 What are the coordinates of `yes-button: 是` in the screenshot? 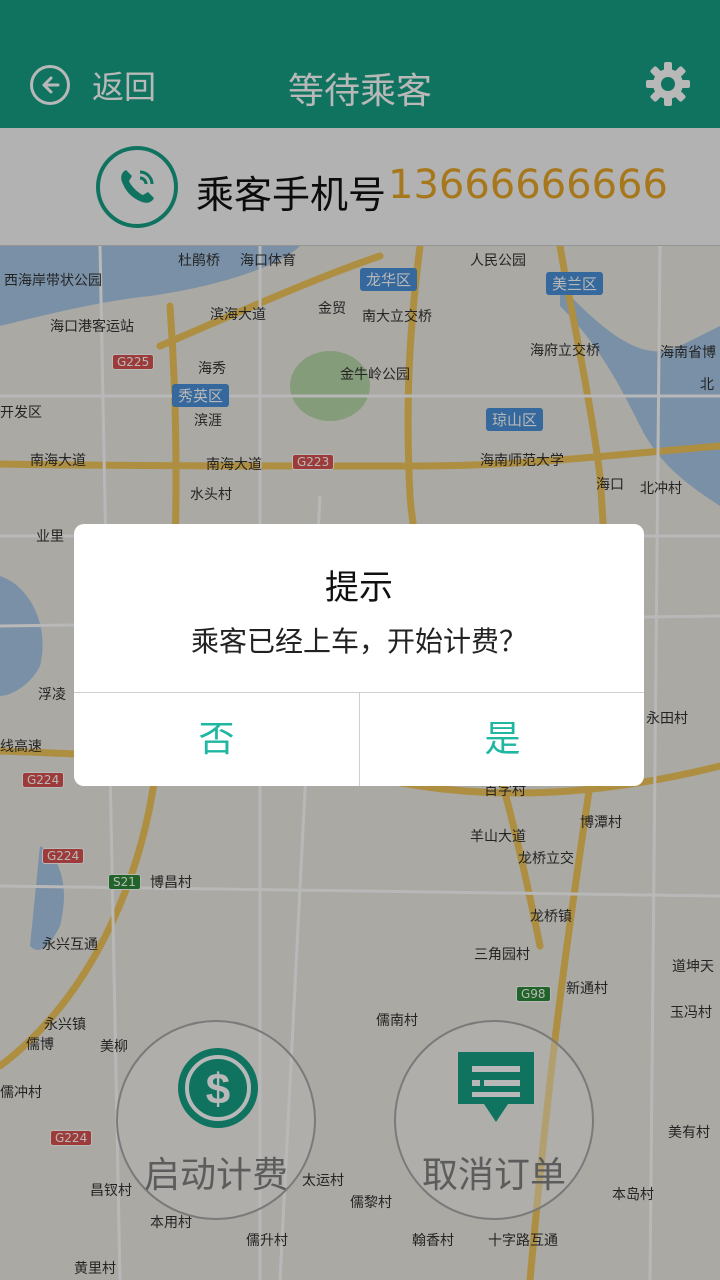 It's located at (502, 739).